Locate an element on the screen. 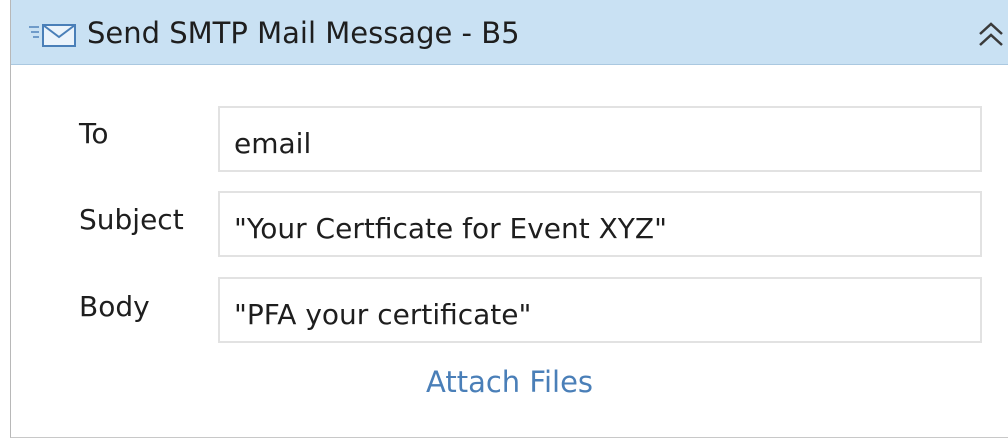 Image resolution: width=1008 pixels, height=440 pixels. subject-input: "Your Certficate for Event XYZ" is located at coordinates (600, 224).